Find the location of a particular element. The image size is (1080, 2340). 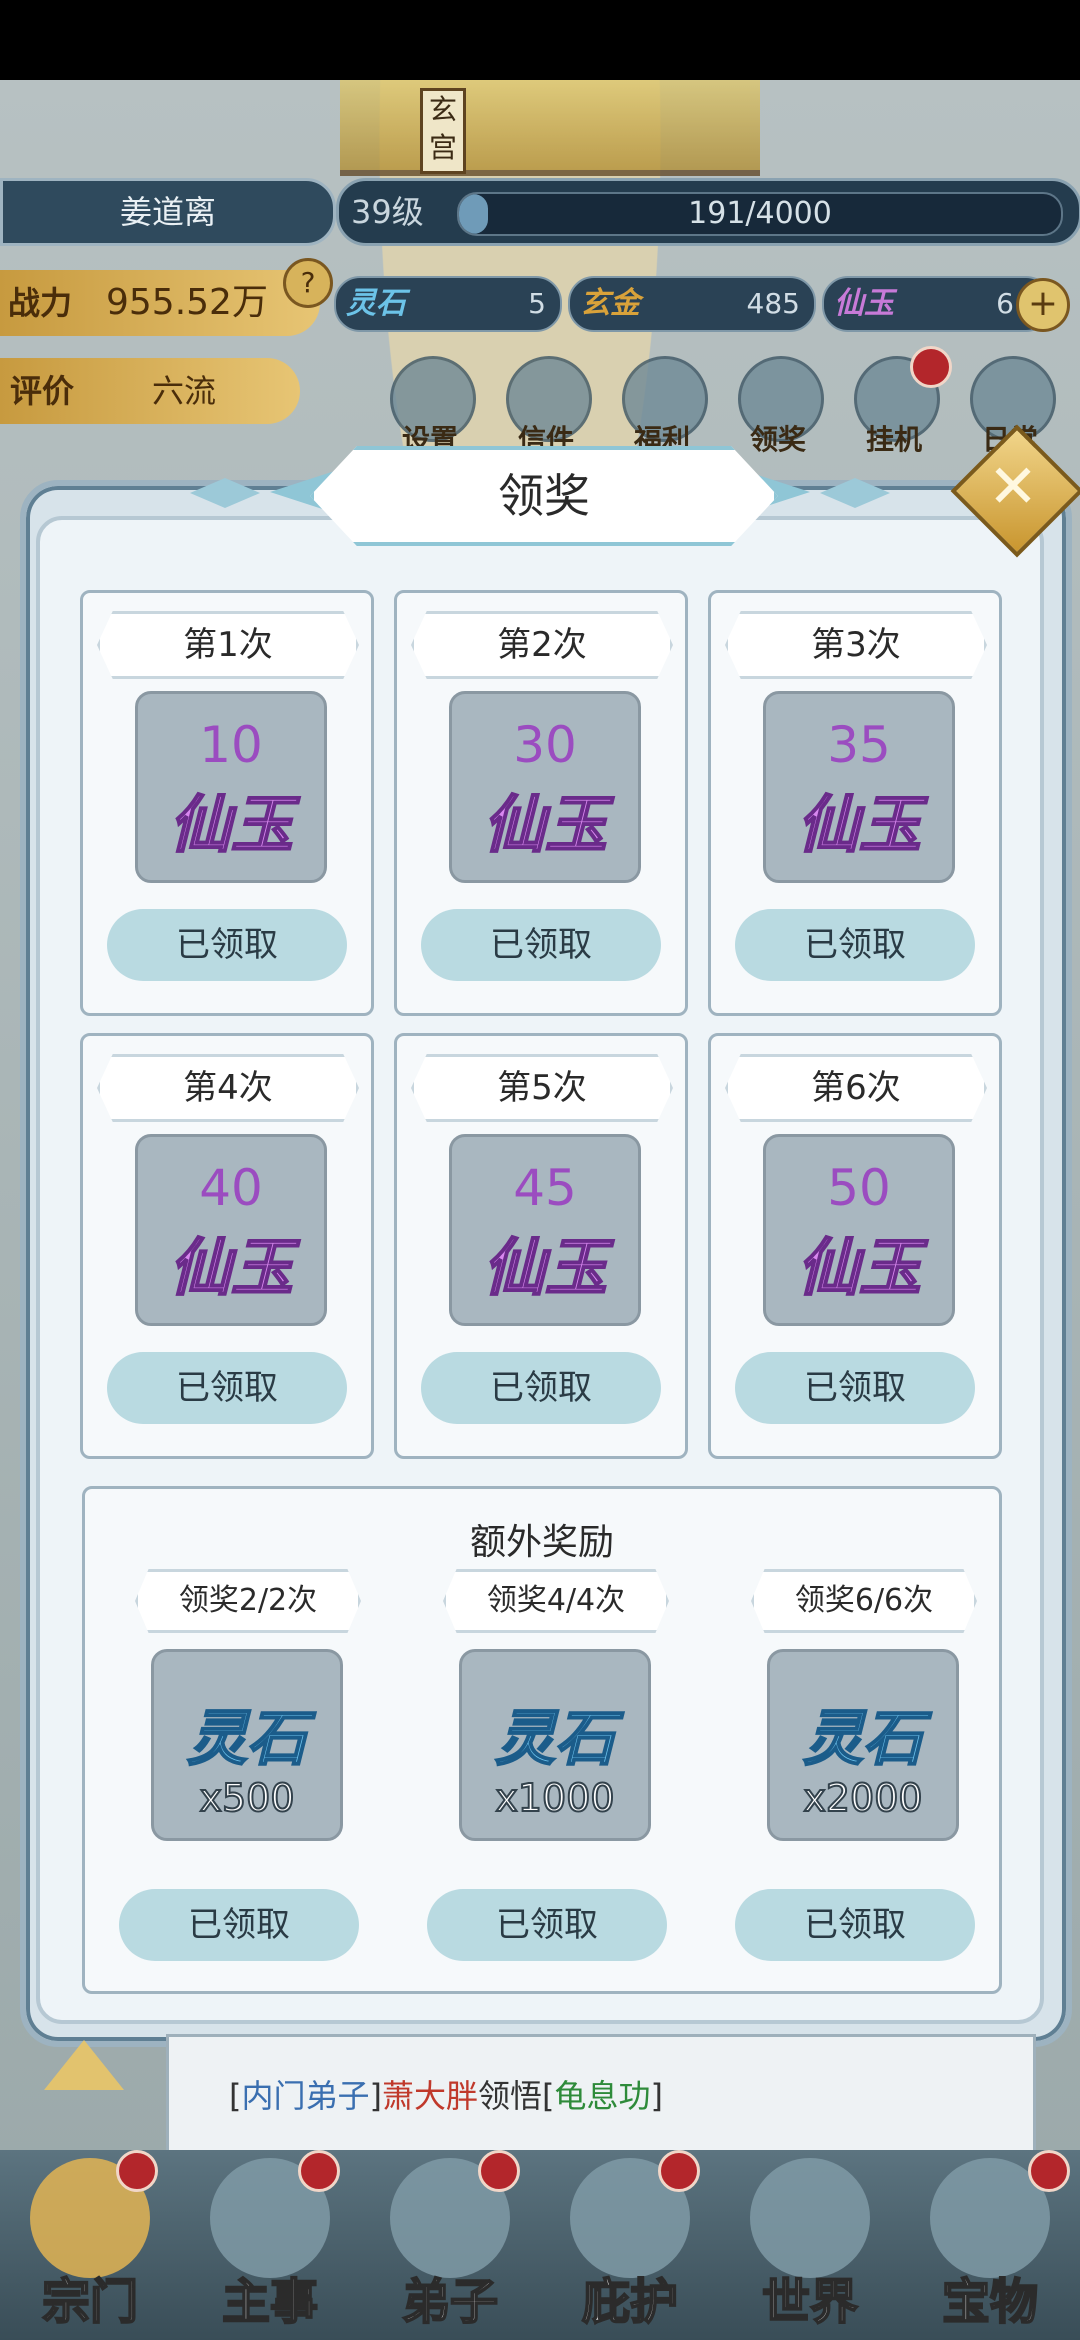

xianyu-icon: 35 仙玉 is located at coordinates (859, 787).